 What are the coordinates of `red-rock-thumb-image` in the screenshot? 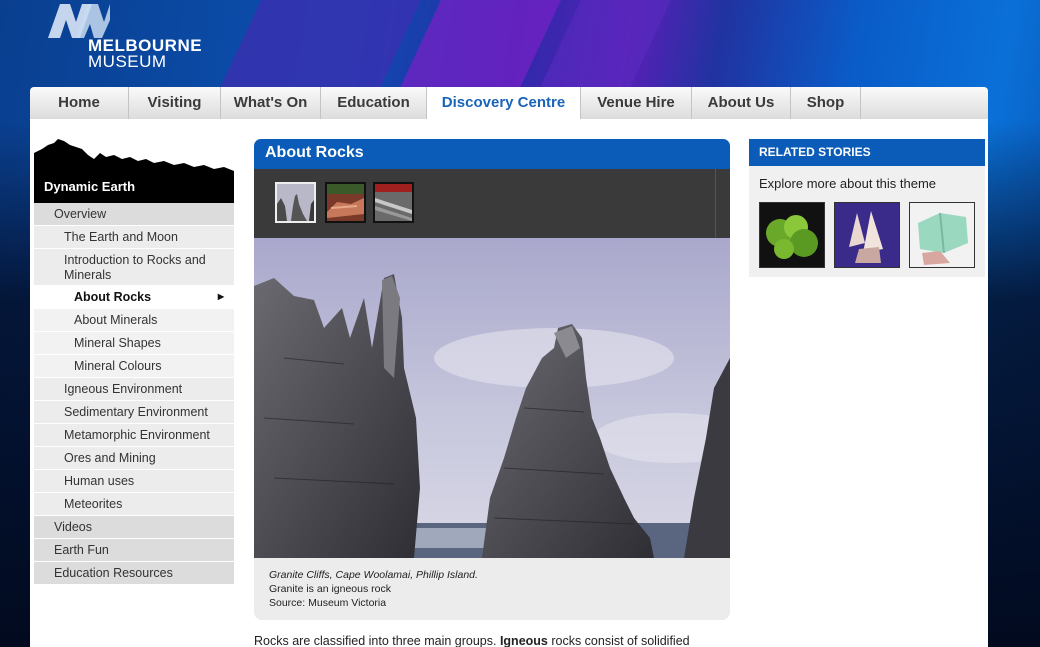 It's located at (345, 202).